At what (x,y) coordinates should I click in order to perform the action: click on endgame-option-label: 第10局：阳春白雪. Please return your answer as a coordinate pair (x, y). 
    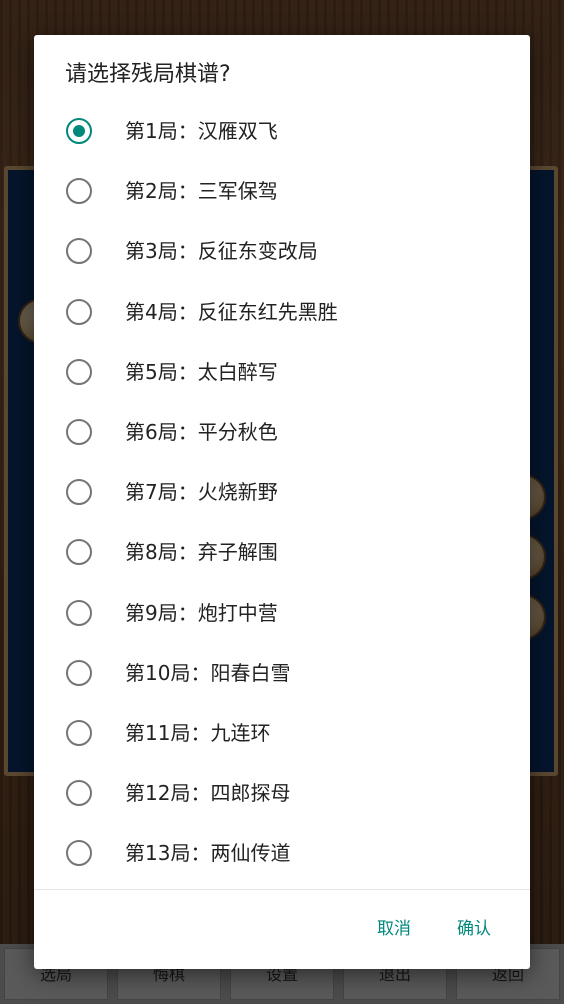
    Looking at the image, I should click on (208, 672).